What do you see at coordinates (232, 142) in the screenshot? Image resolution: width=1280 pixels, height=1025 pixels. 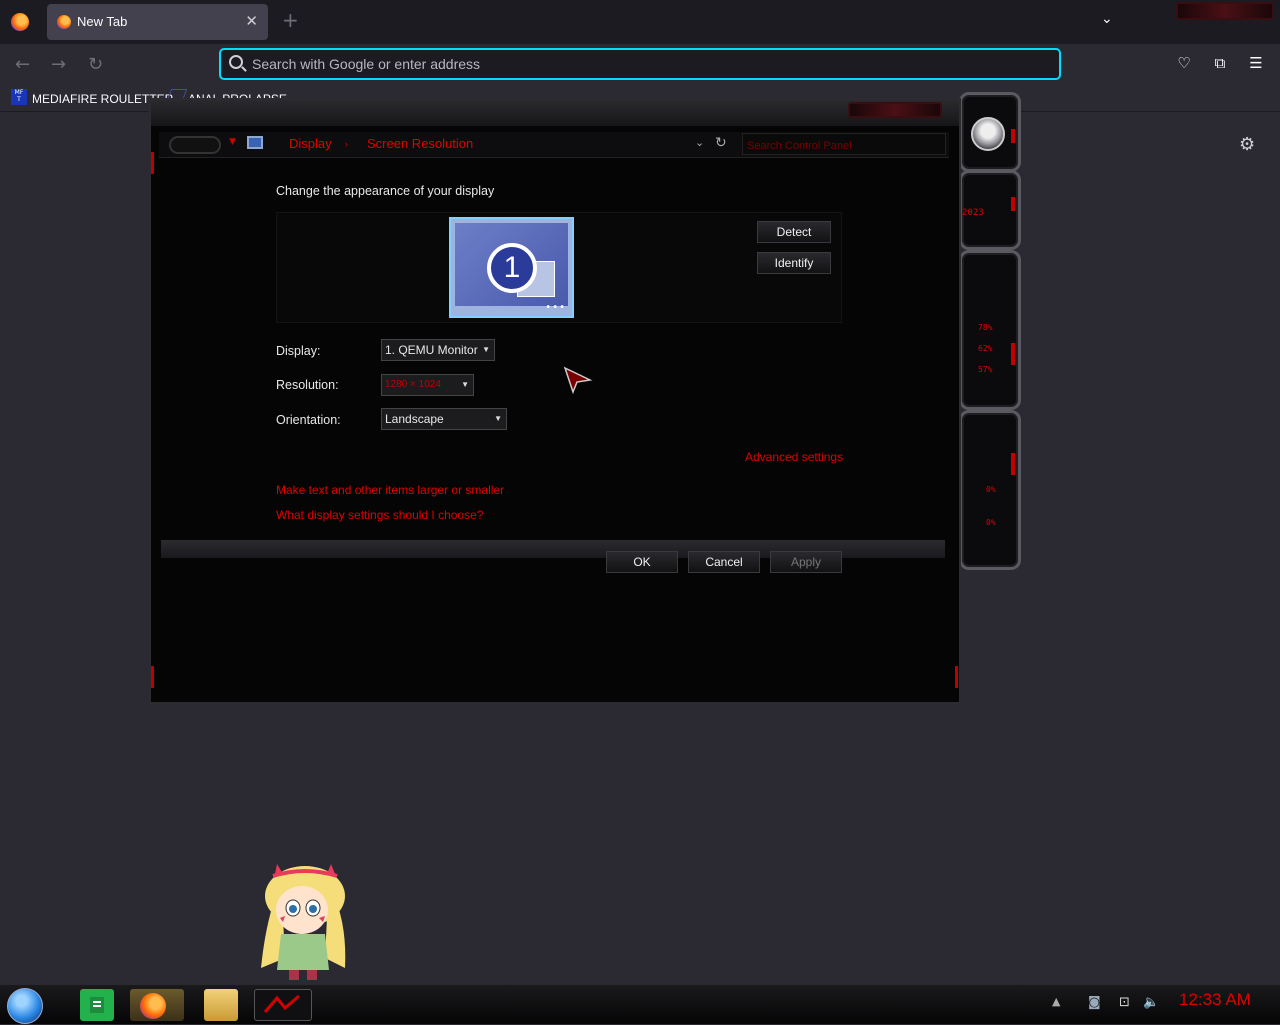 I see `recent-pages-icon: ▼` at bounding box center [232, 142].